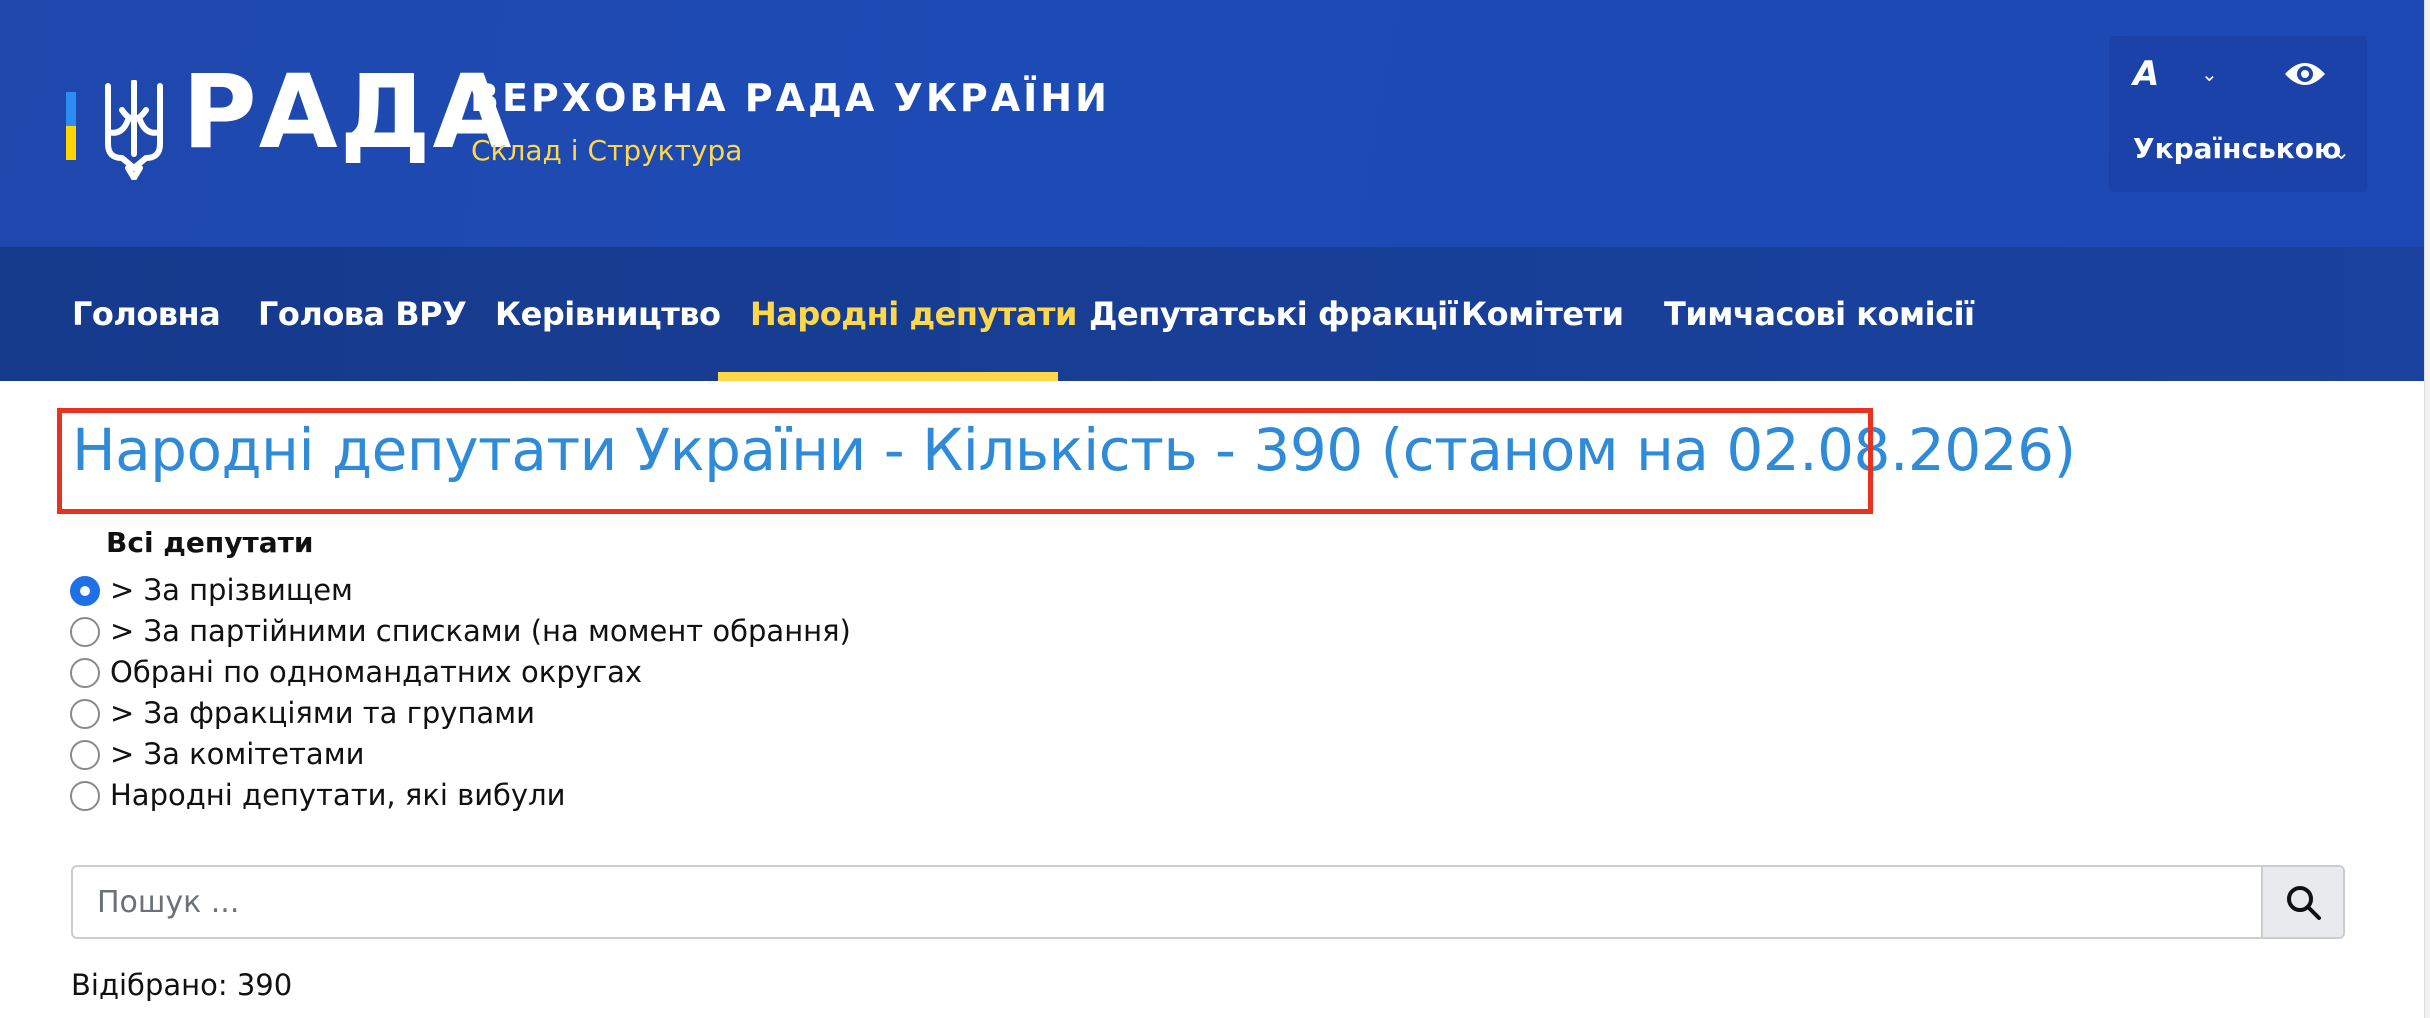 This screenshot has height=1018, width=2430. I want to click on search-input, so click(1168, 902).